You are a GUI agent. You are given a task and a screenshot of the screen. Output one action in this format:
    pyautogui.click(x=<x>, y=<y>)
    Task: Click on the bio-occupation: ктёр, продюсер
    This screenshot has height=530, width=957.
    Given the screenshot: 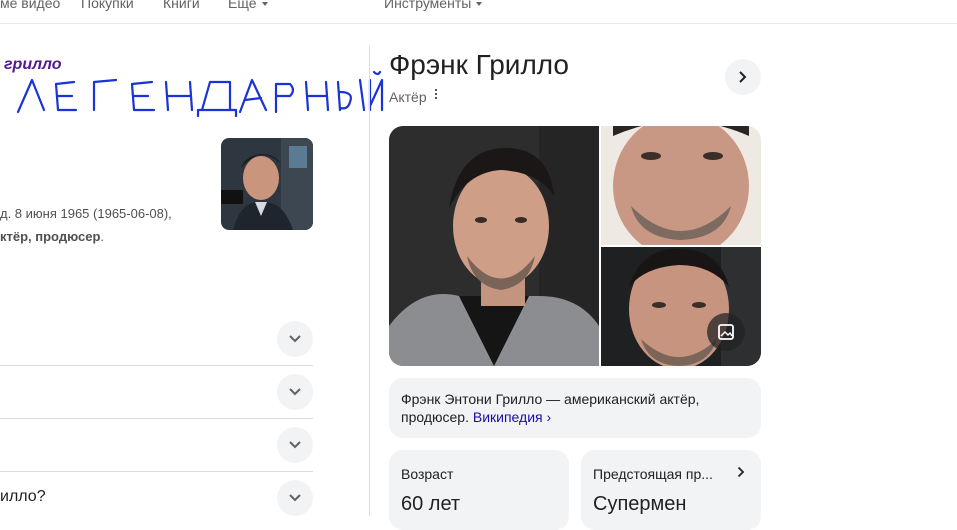 What is the action you would take?
    pyautogui.click(x=50, y=236)
    